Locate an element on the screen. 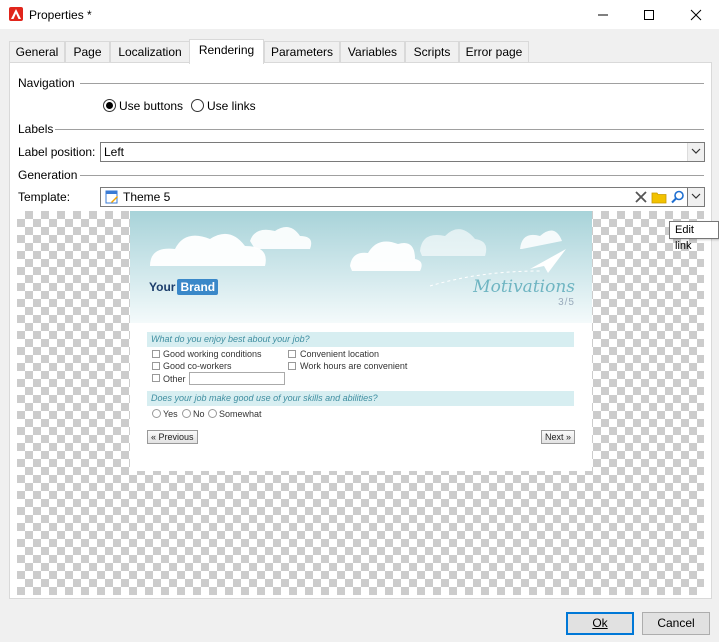 Image resolution: width=719 pixels, height=642 pixels. option-label: Good working conditions is located at coordinates (212, 354).